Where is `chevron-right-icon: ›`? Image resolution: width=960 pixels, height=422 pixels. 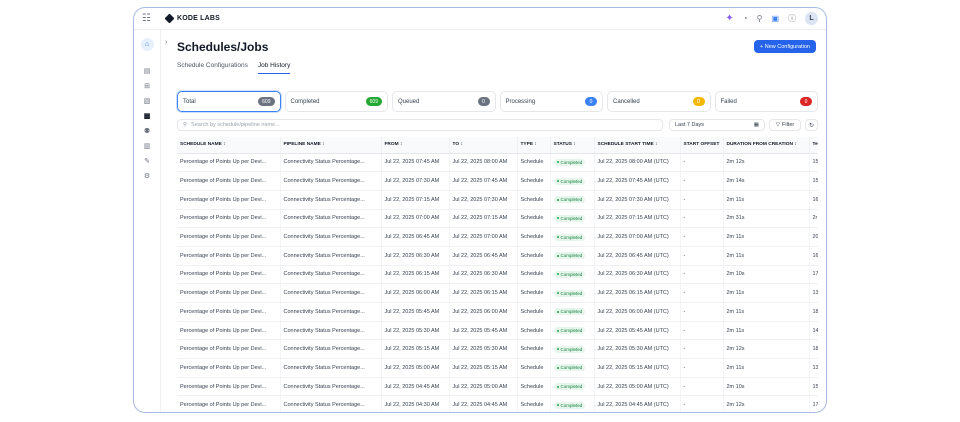 chevron-right-icon: › is located at coordinates (166, 42).